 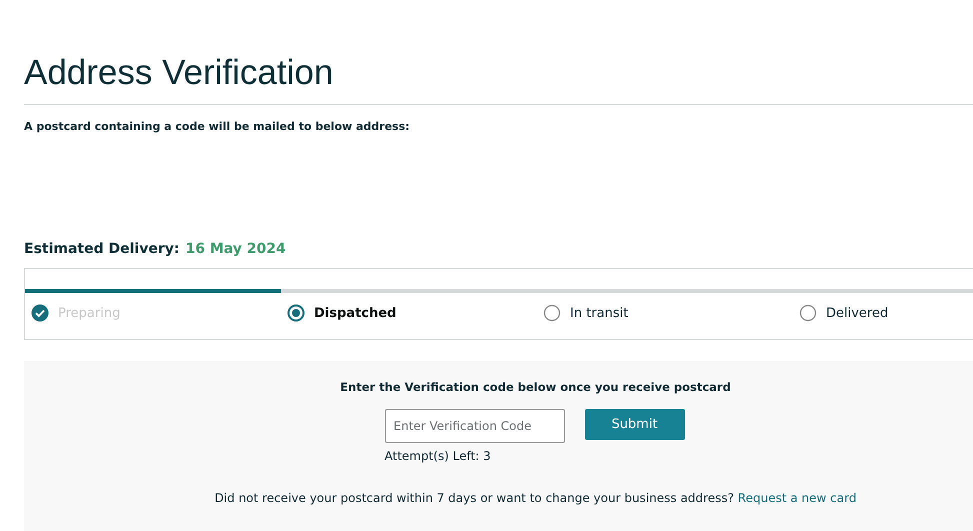 What do you see at coordinates (355, 313) in the screenshot?
I see `step-label: Dispatched` at bounding box center [355, 313].